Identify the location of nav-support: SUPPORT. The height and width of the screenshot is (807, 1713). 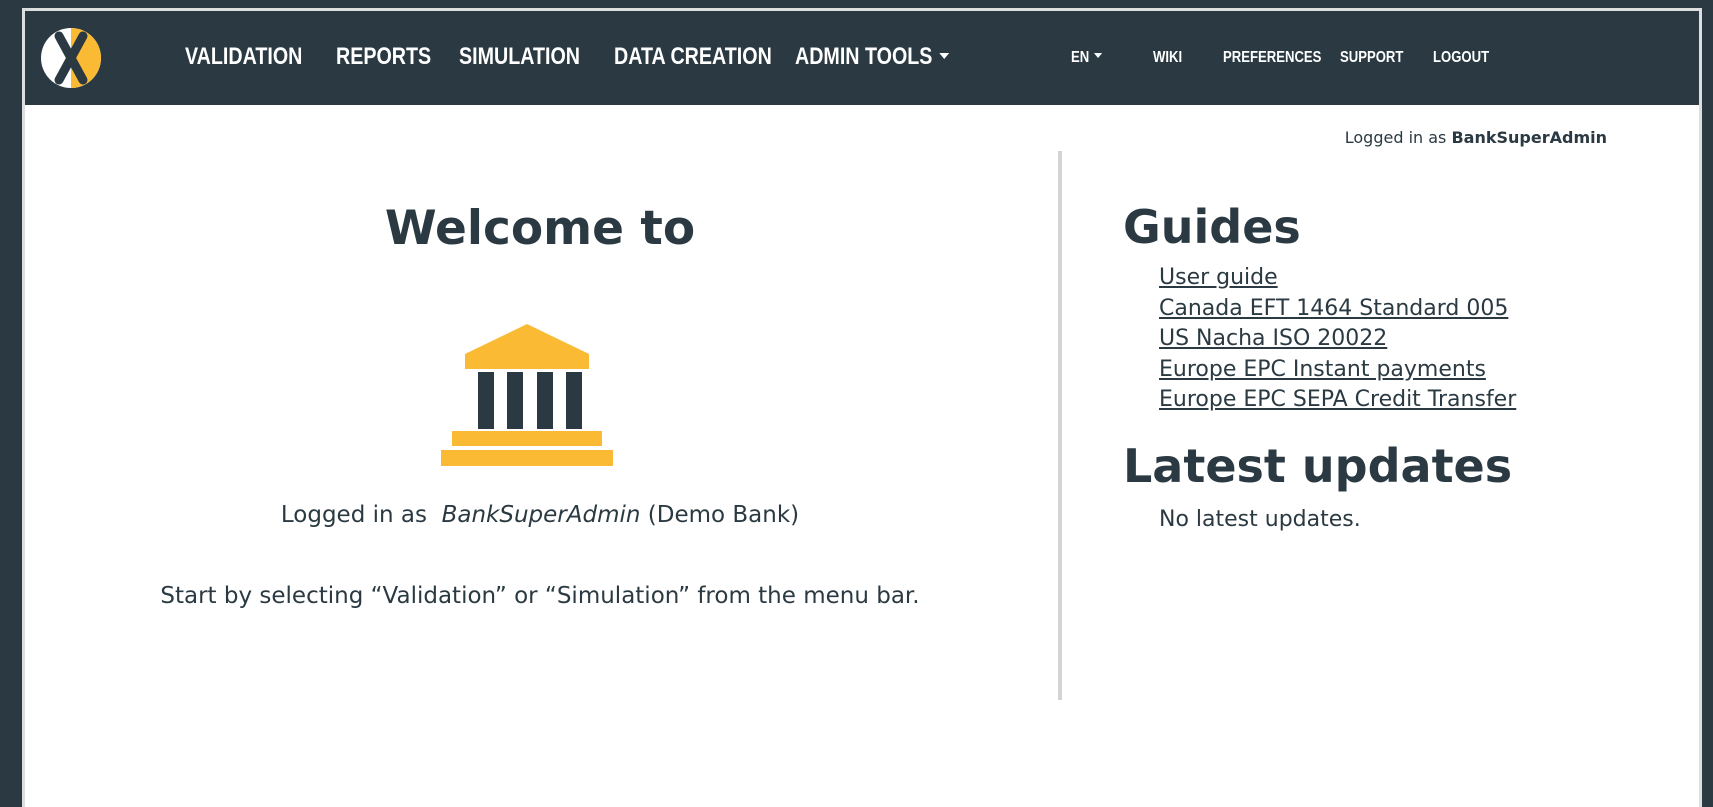
(1371, 58).